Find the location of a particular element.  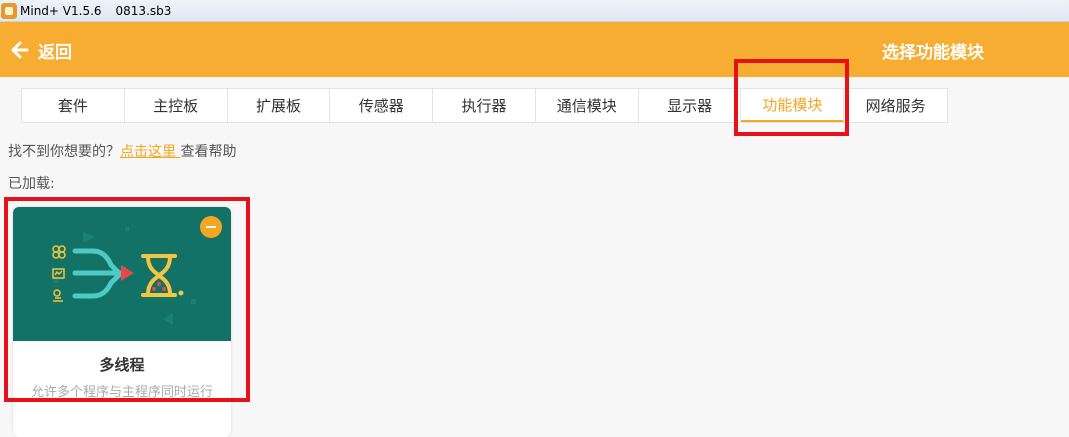

tab-sensors: 传感器 is located at coordinates (382, 105).